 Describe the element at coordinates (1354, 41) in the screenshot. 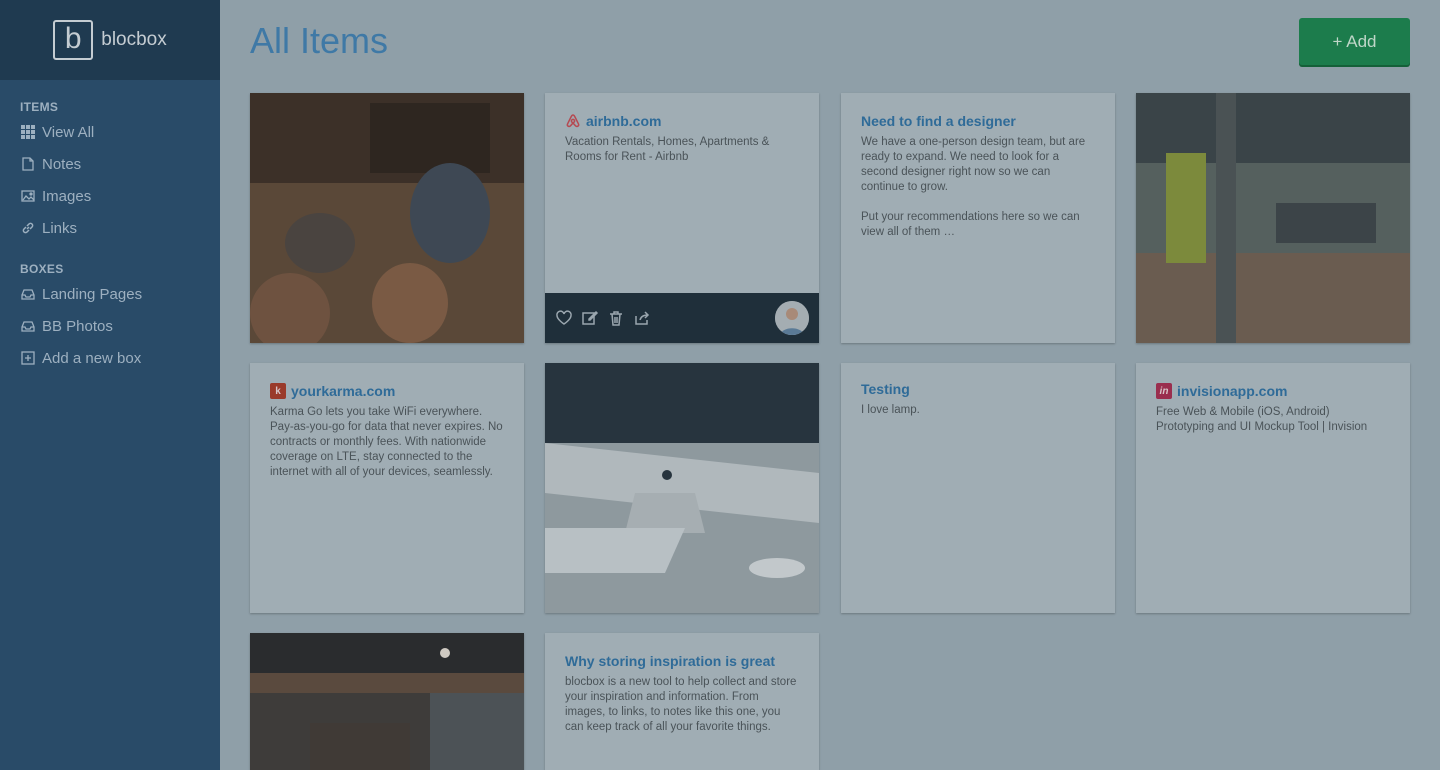

I see `add-button: + Add` at that location.